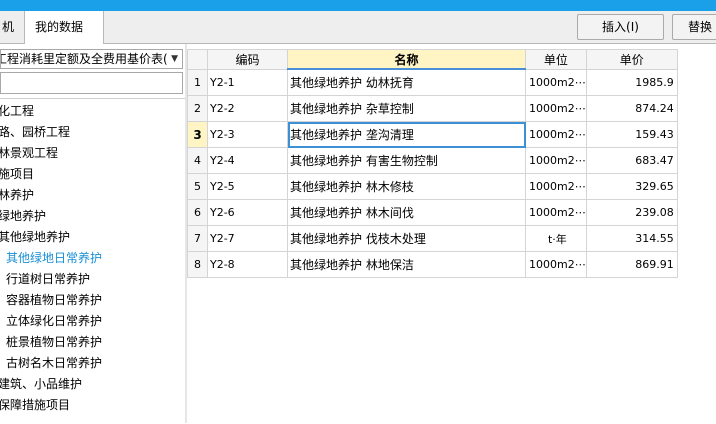 This screenshot has height=424, width=716. What do you see at coordinates (174, 59) in the screenshot?
I see `chevron-down-icon: ▼` at bounding box center [174, 59].